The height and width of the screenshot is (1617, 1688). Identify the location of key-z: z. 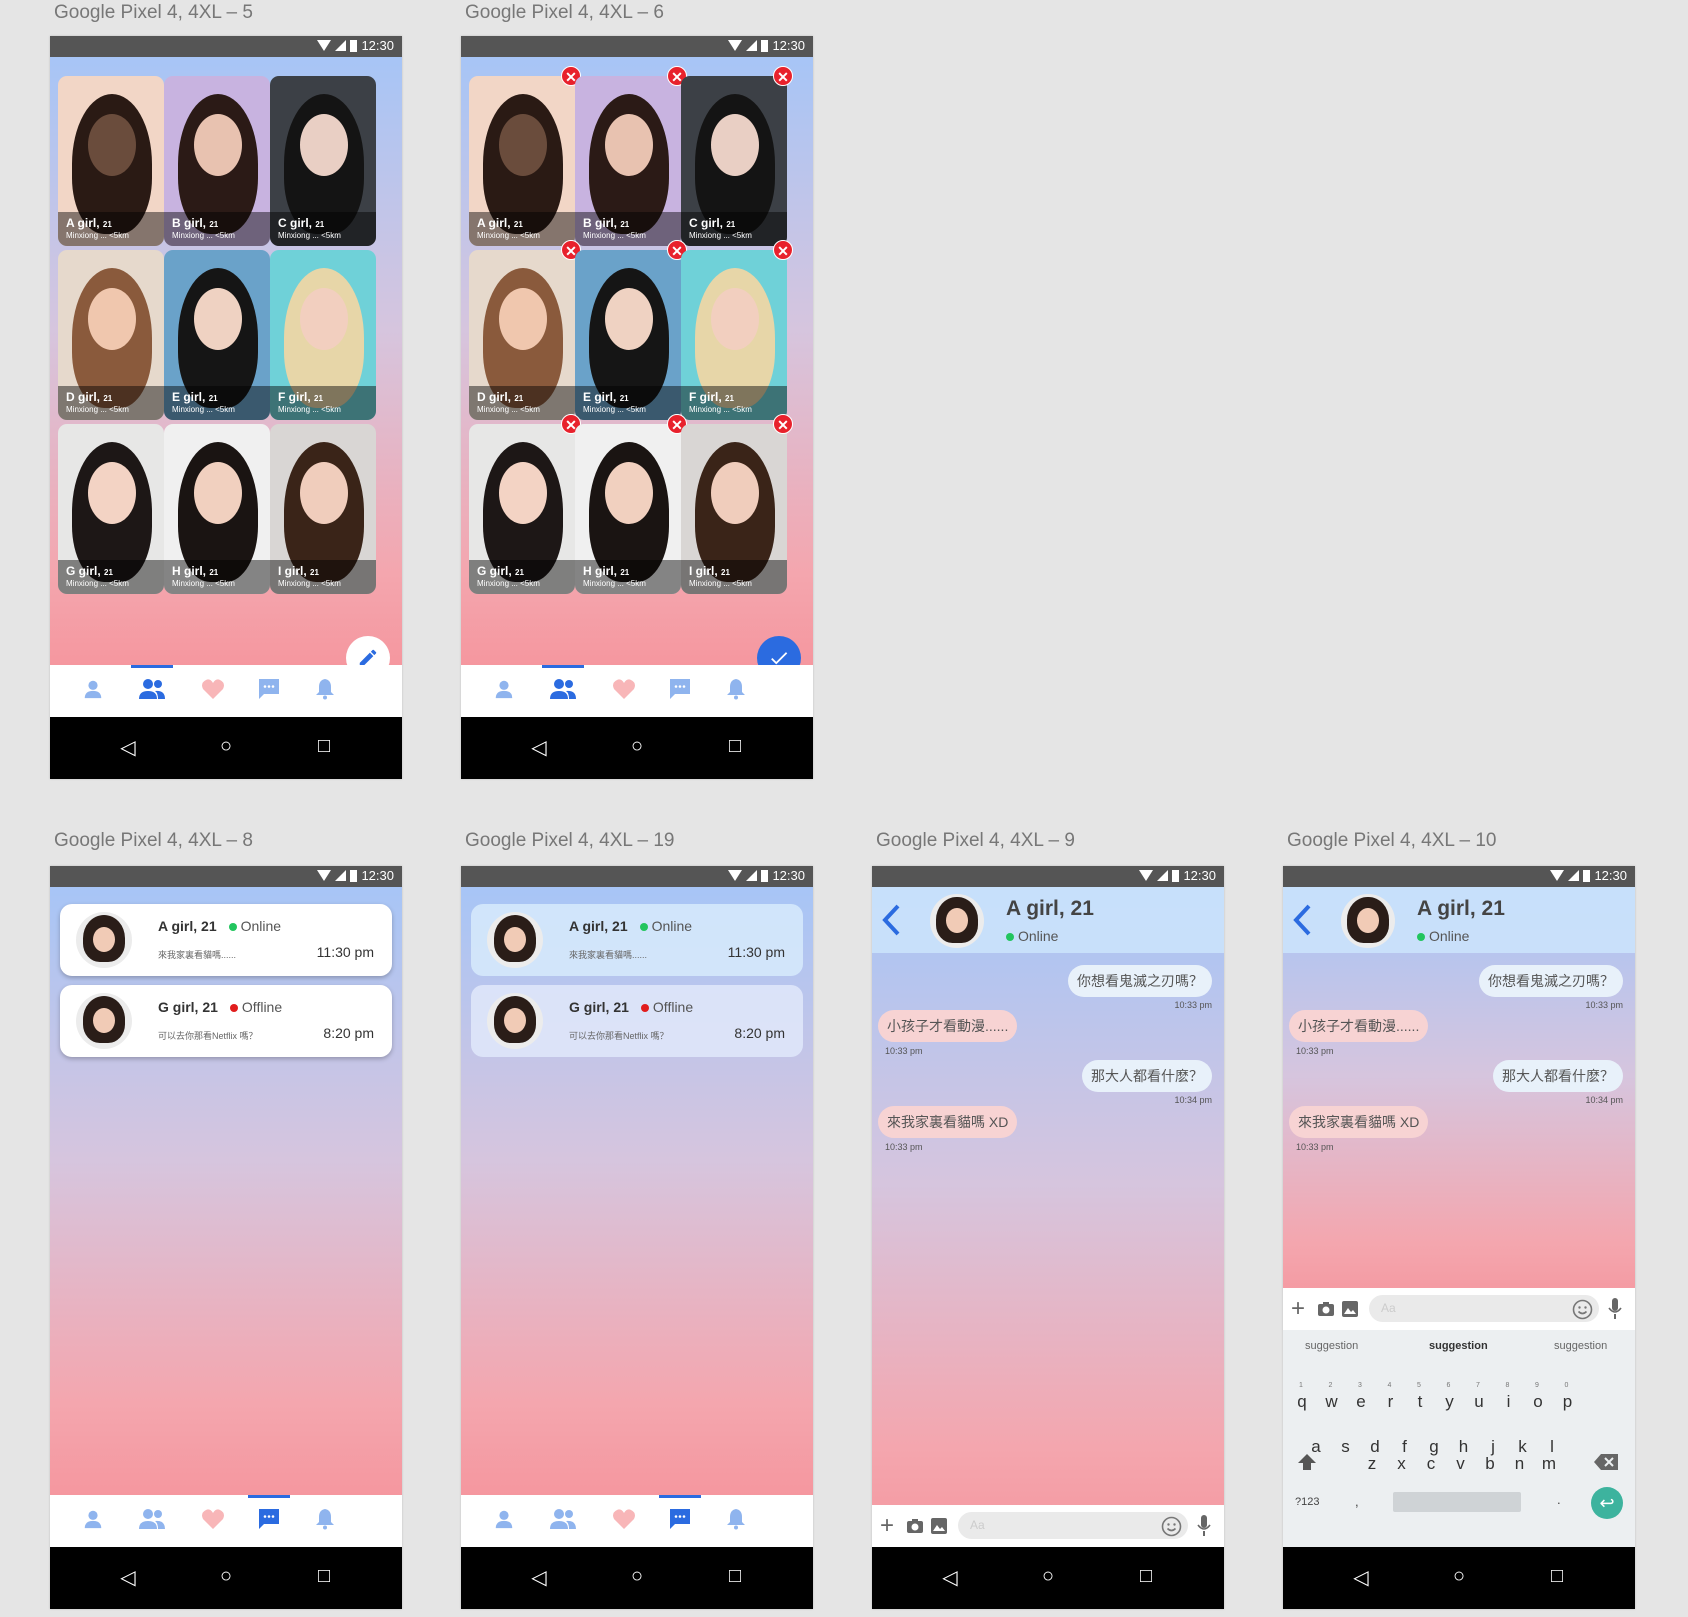
(1372, 1464).